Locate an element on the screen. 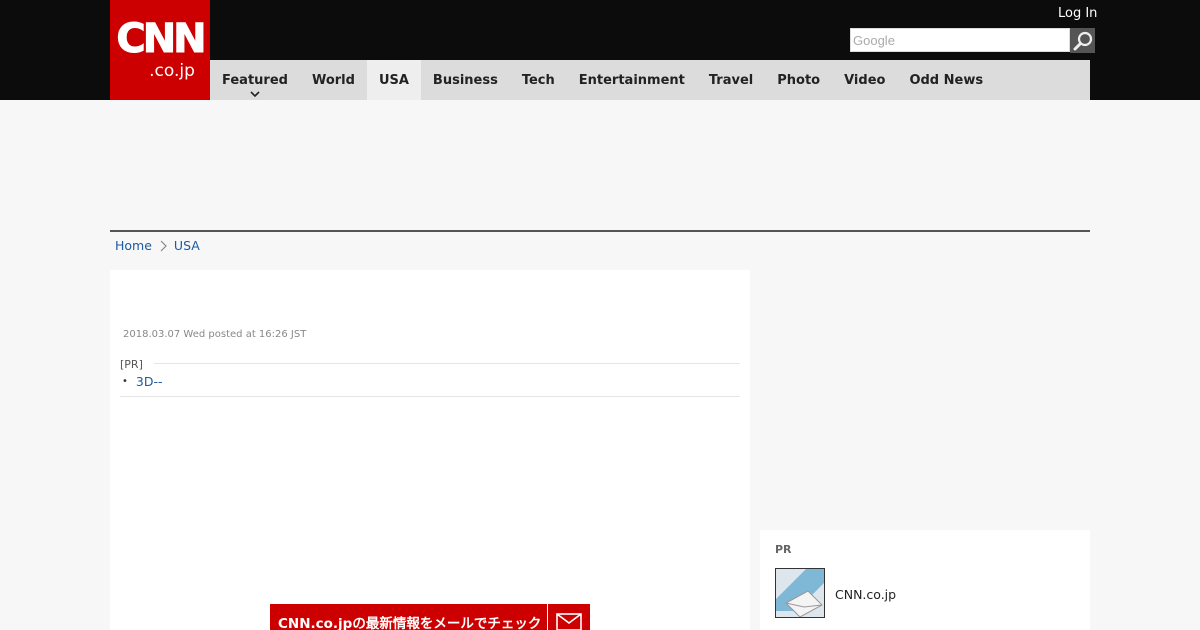 The image size is (1200, 630). pr-label: [PR] is located at coordinates (131, 364).